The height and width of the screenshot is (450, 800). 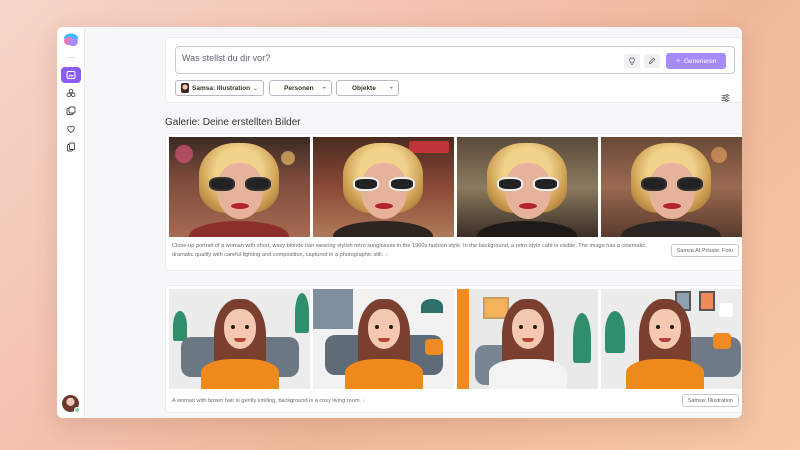 I want to click on persons-button: Personen +, so click(x=300, y=88).